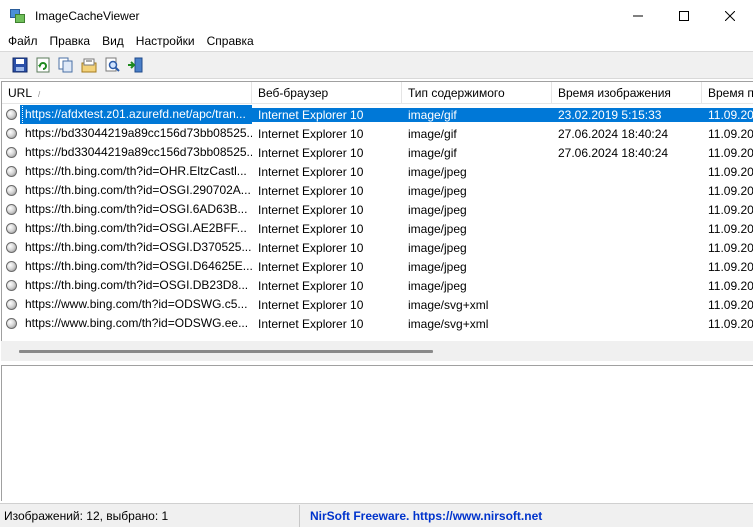  I want to click on properties-button, so click(88, 65).